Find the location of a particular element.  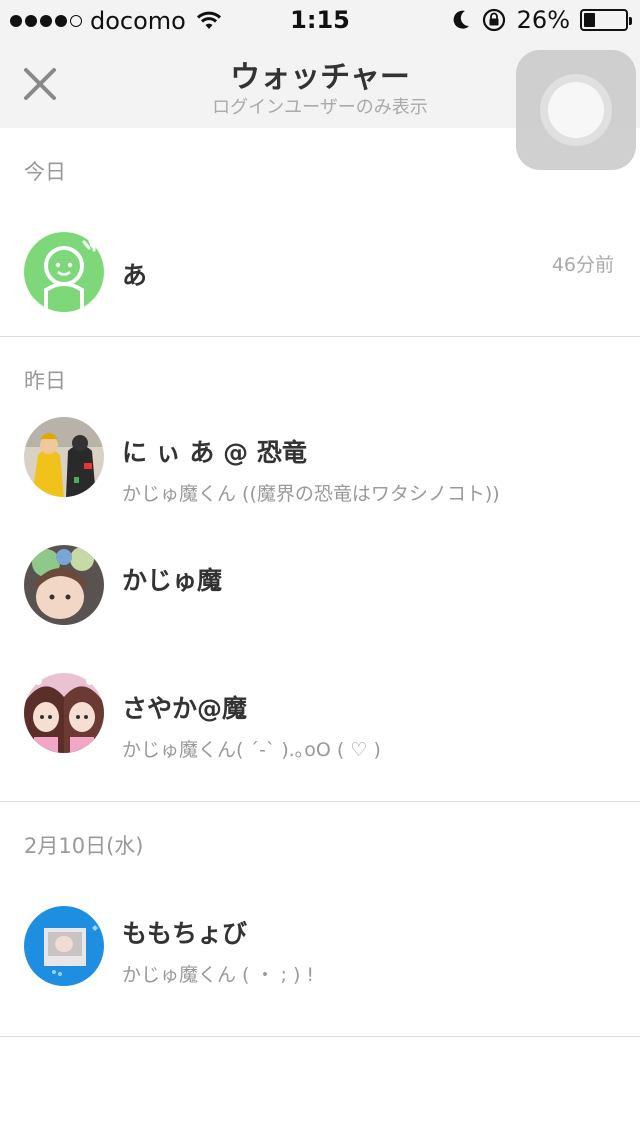

list-item: あ 46分前 is located at coordinates (320, 272).